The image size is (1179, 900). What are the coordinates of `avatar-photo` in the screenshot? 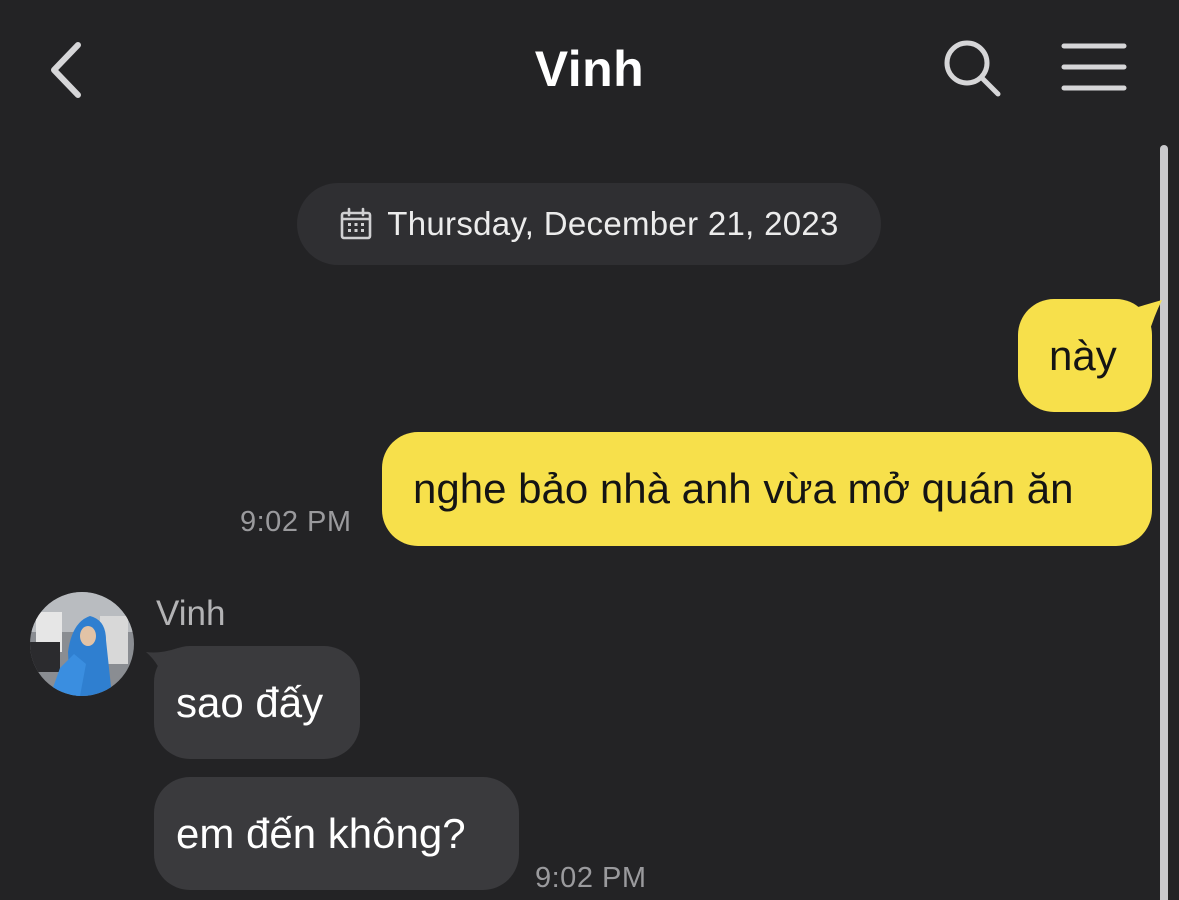 It's located at (82, 644).